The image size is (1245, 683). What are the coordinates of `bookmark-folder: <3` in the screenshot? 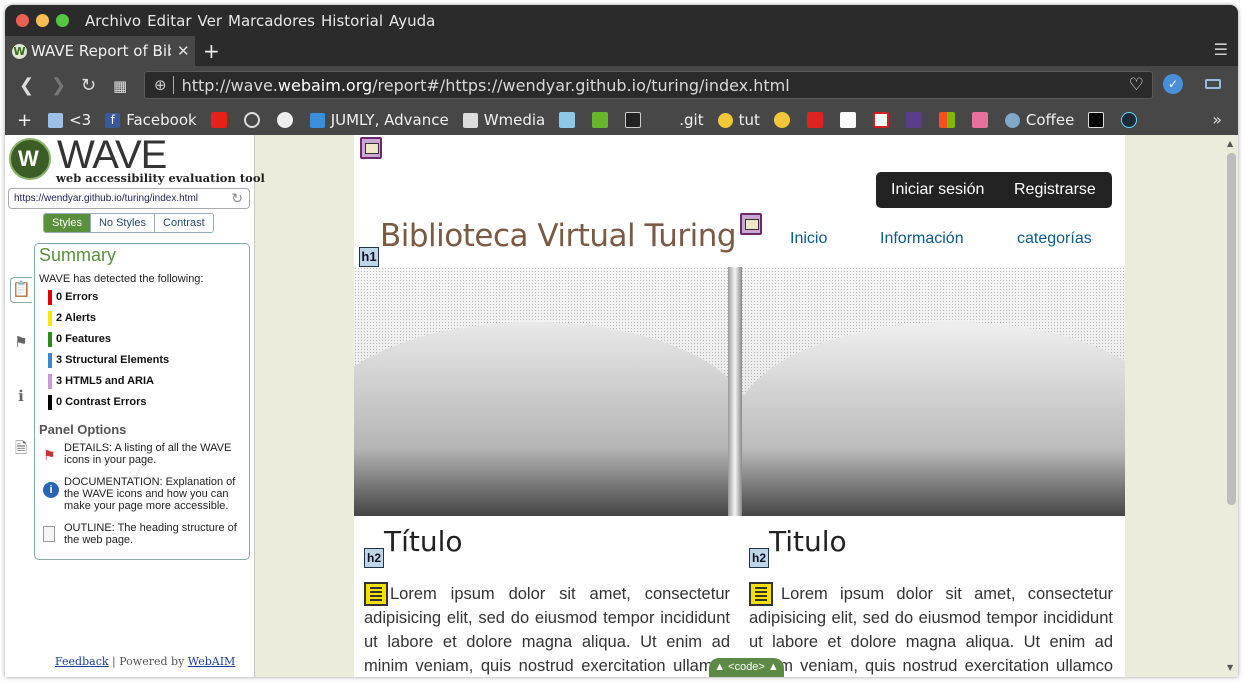 It's located at (69, 120).